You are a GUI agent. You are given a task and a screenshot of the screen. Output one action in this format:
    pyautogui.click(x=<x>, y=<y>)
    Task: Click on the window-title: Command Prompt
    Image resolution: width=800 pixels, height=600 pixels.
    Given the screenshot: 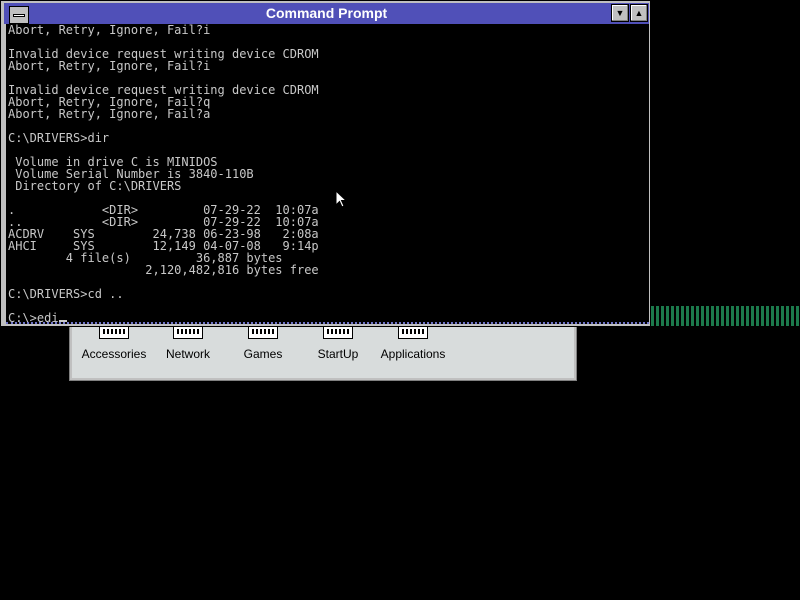 What is the action you would take?
    pyautogui.click(x=326, y=13)
    